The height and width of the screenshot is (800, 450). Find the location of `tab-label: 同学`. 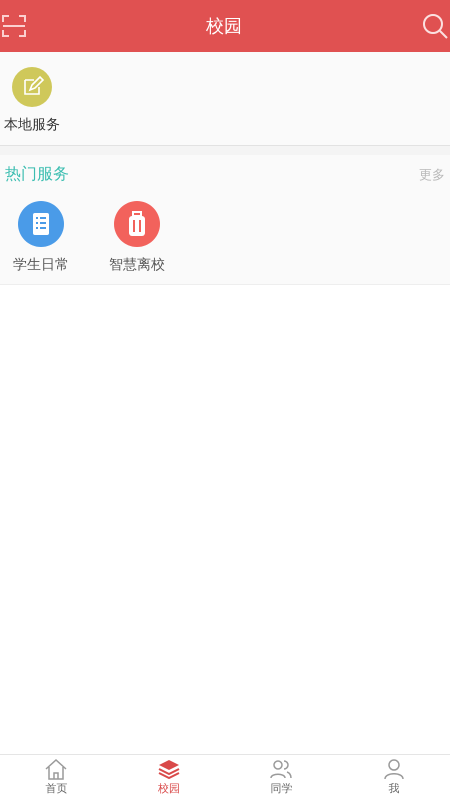

tab-label: 同学 is located at coordinates (281, 789).